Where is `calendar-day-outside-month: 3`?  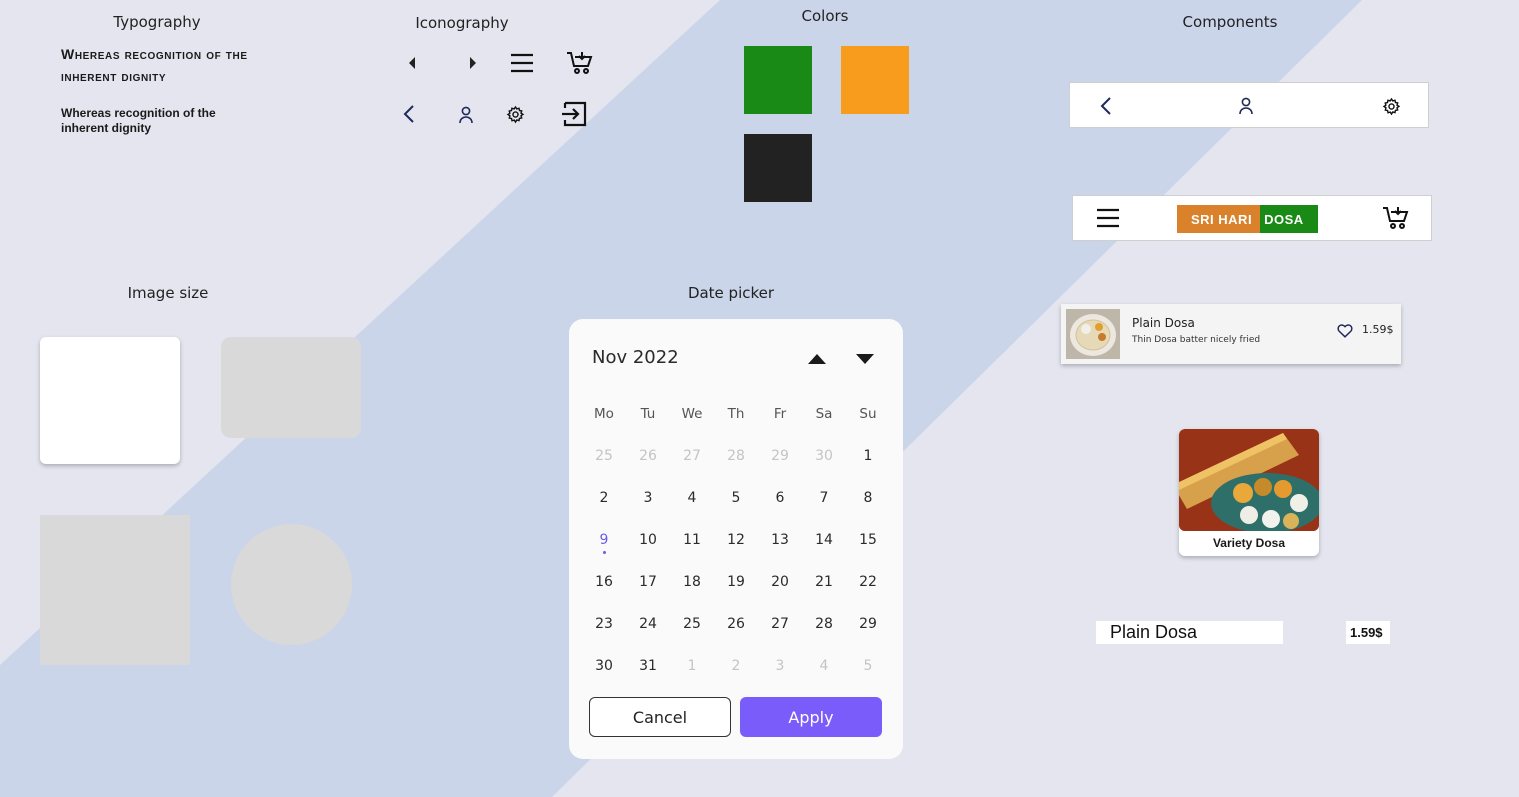 calendar-day-outside-month: 3 is located at coordinates (780, 666).